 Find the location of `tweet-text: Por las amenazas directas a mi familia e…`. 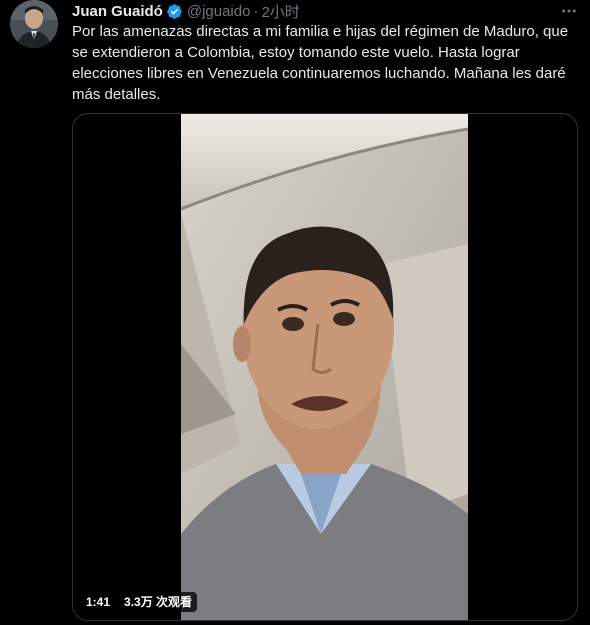

tweet-text: Por las amenazas directas a mi familia e… is located at coordinates (320, 63).